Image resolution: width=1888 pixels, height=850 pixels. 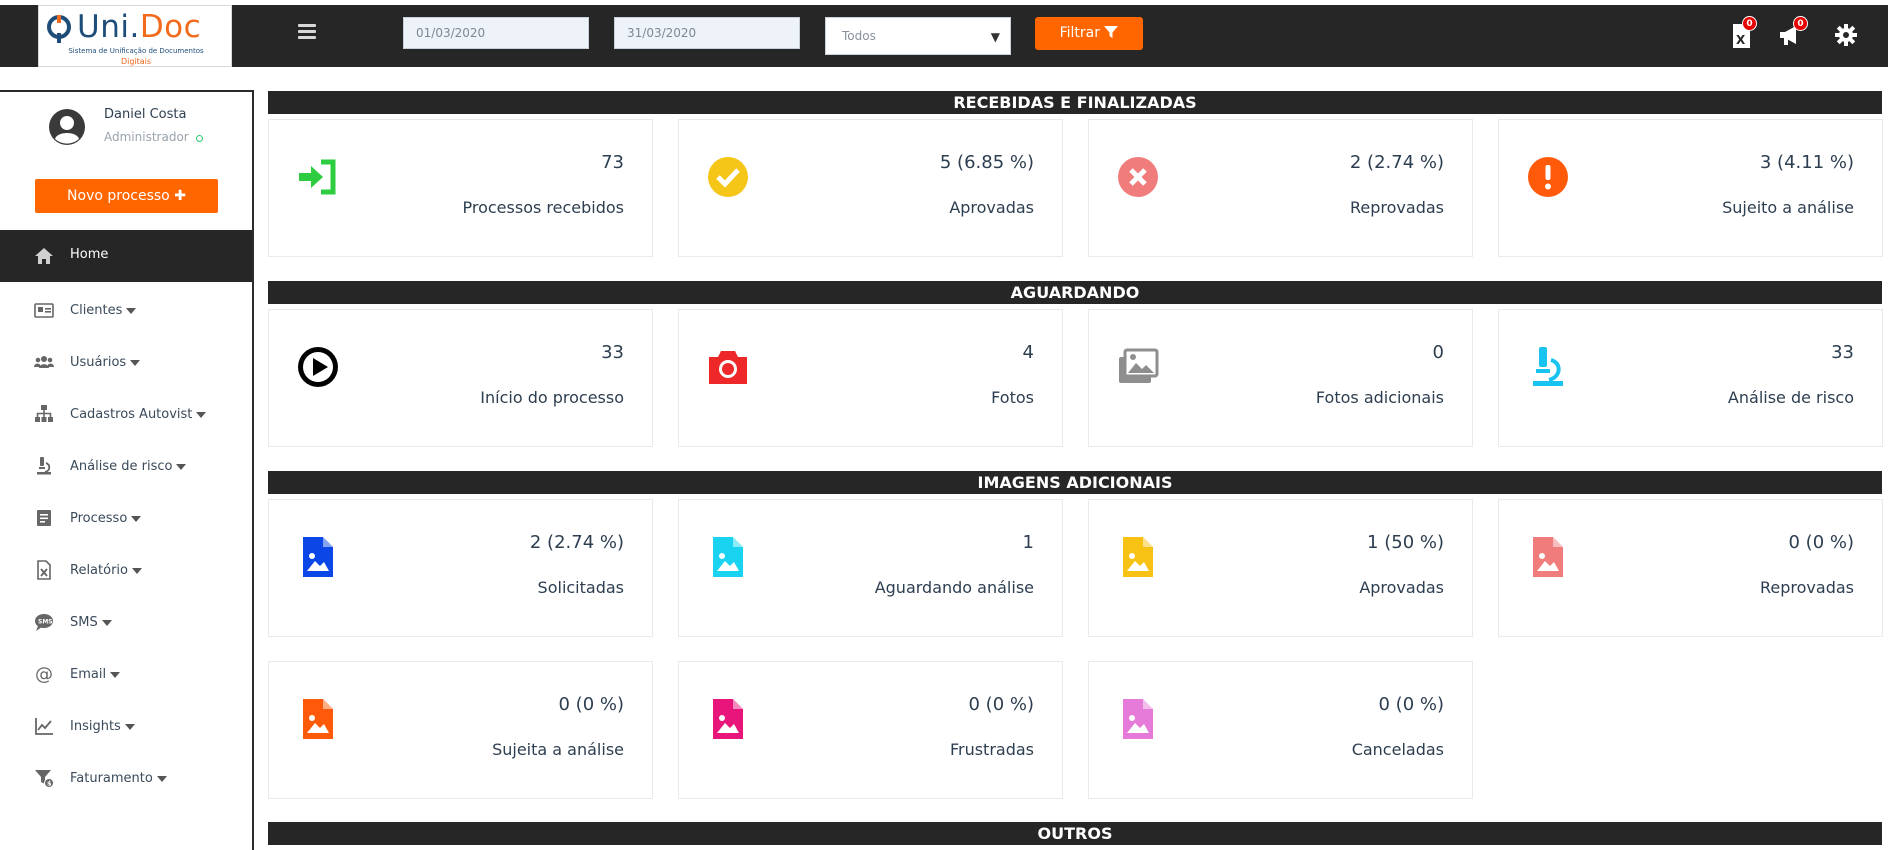 What do you see at coordinates (44, 779) in the screenshot?
I see `filter-dollar-icon: $` at bounding box center [44, 779].